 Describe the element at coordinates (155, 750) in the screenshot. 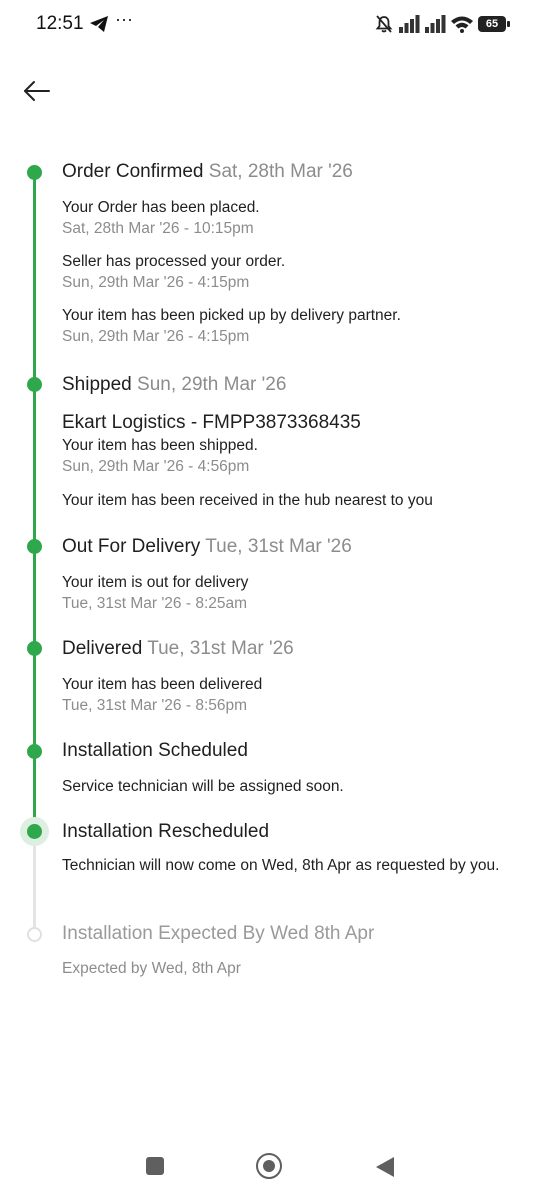

I see `stage-name: Installation Scheduled` at that location.